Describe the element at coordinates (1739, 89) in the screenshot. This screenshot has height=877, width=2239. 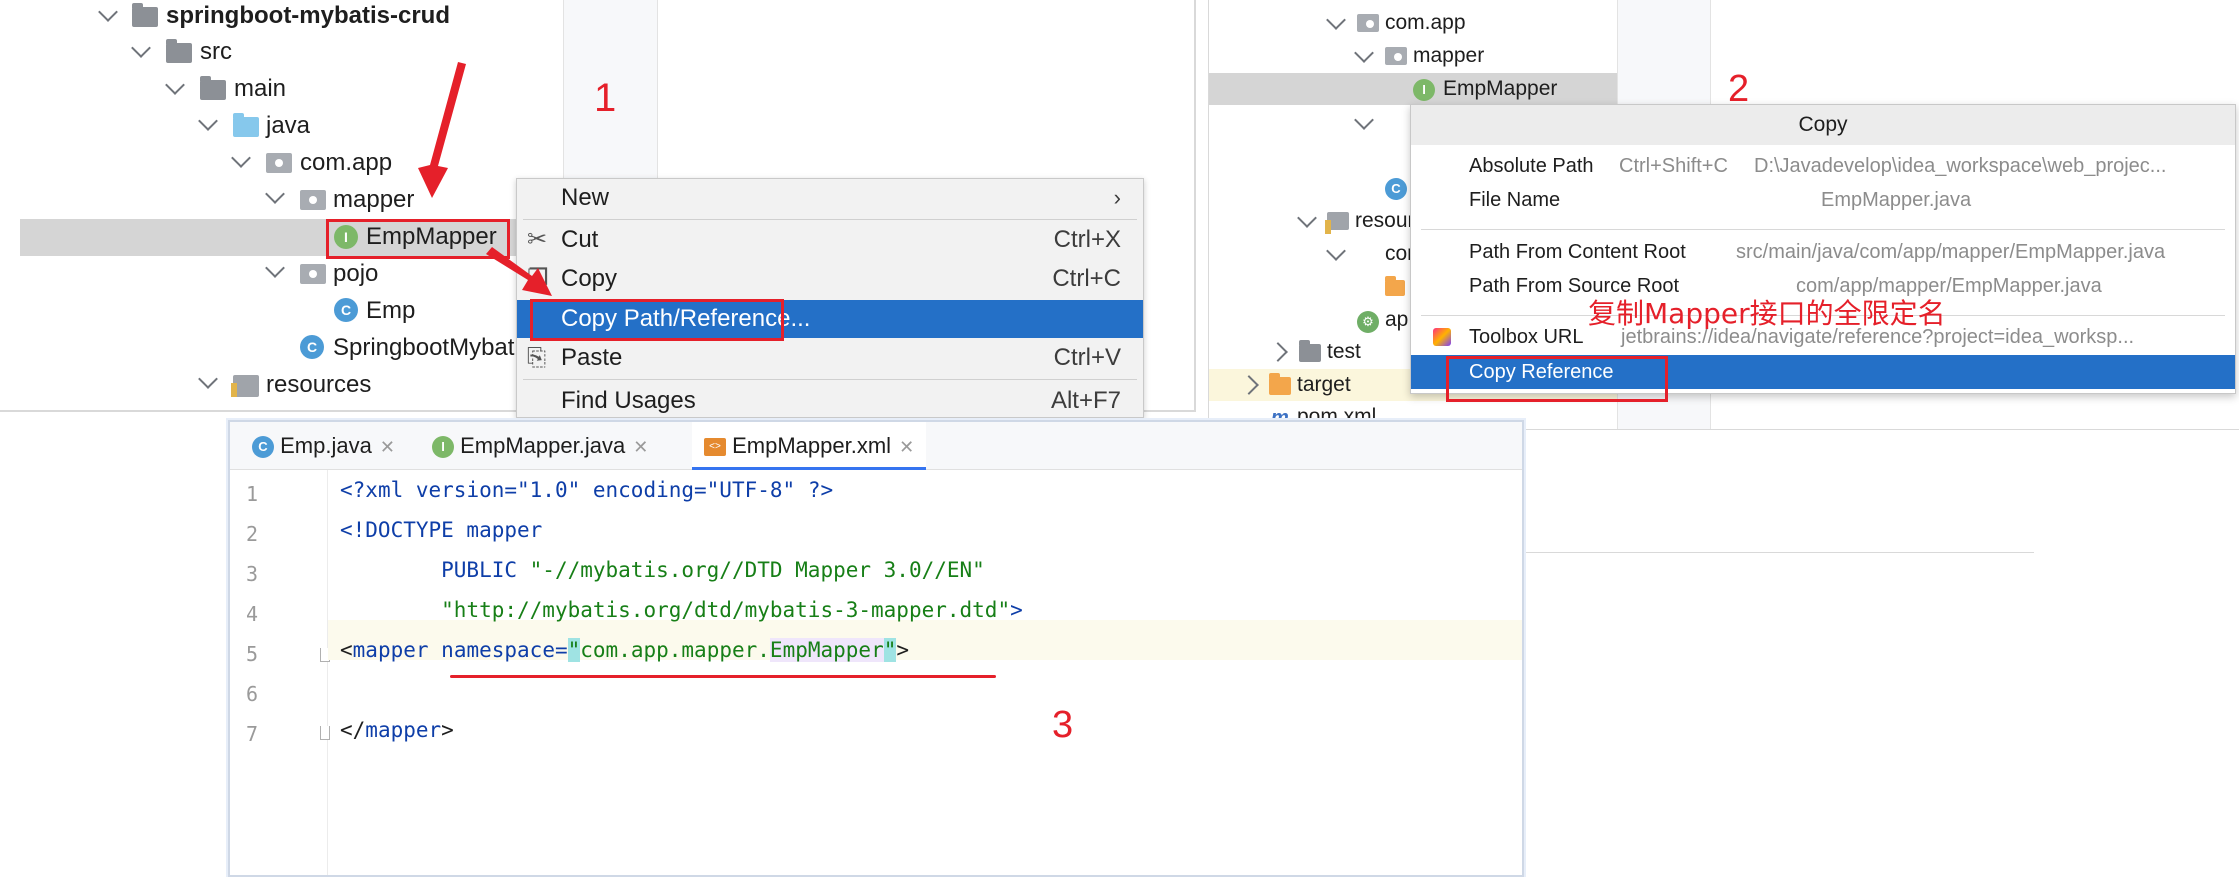
I see `step-number-2: 2` at that location.